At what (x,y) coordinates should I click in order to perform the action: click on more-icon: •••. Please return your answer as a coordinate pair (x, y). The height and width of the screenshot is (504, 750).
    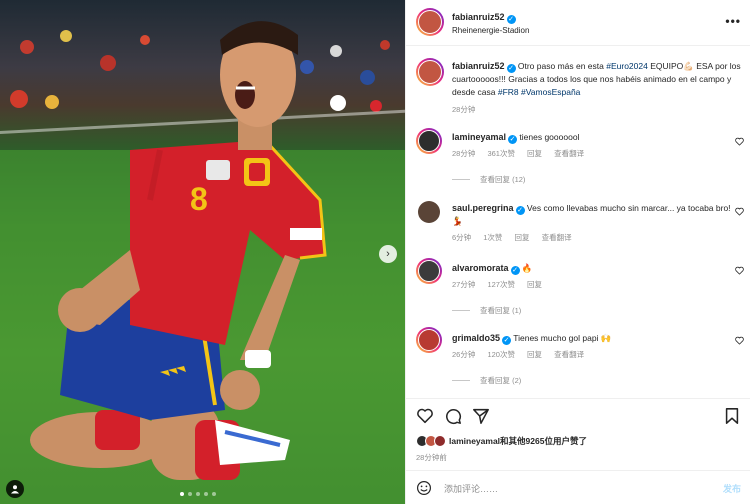
    Looking at the image, I should click on (733, 21).